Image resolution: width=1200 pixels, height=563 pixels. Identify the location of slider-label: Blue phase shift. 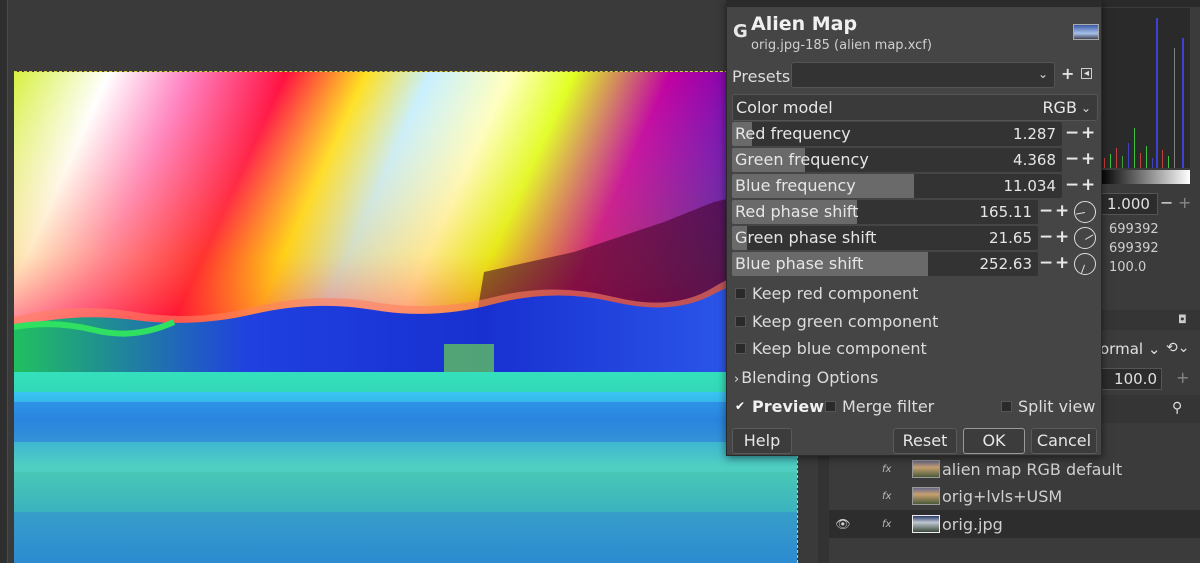
(799, 263).